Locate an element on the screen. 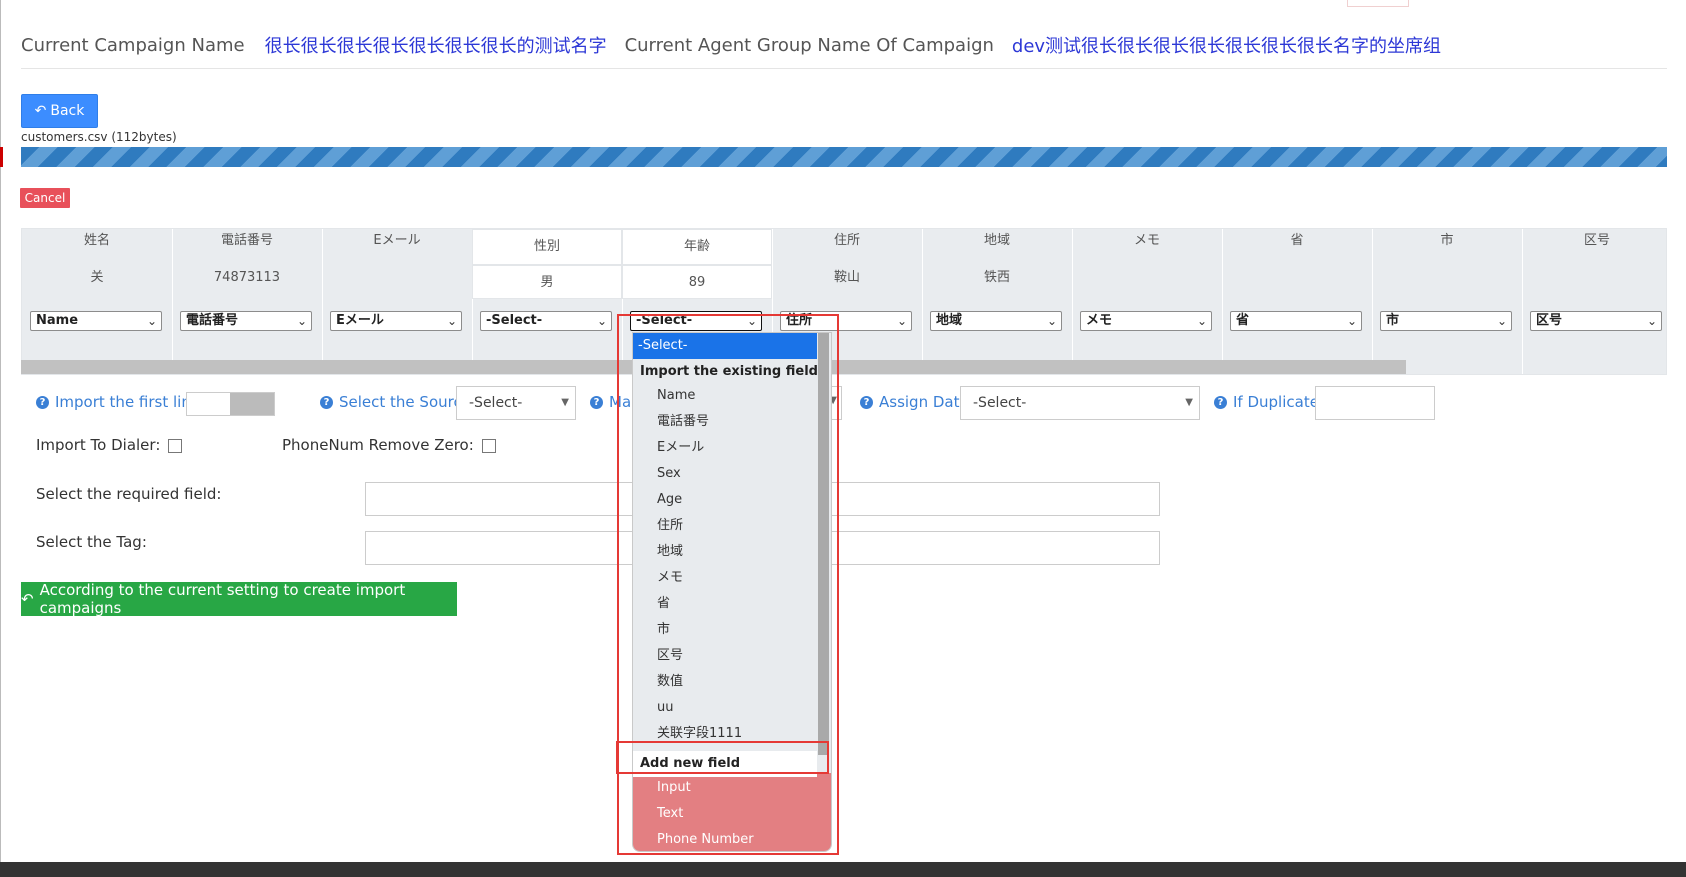 The image size is (1686, 877). select-source-dropdown: -Select- ▼ is located at coordinates (516, 403).